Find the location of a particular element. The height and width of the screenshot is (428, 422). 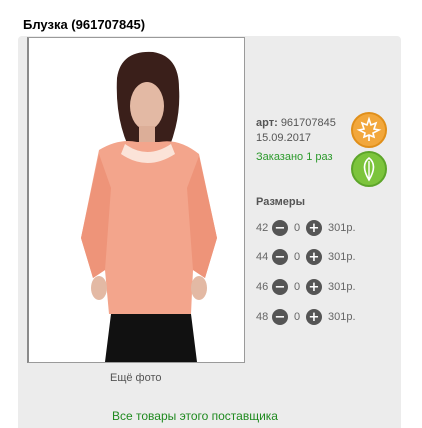

article-date: 15.09.2017 is located at coordinates (284, 138).